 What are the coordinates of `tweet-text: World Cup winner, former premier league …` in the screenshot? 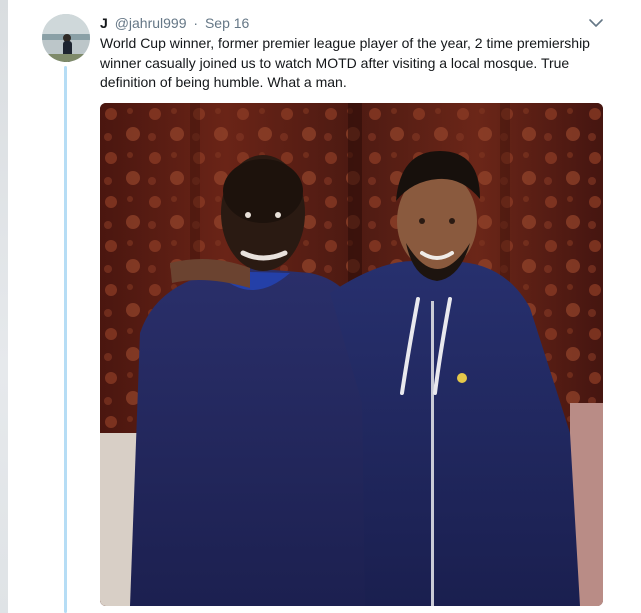 It's located at (345, 62).